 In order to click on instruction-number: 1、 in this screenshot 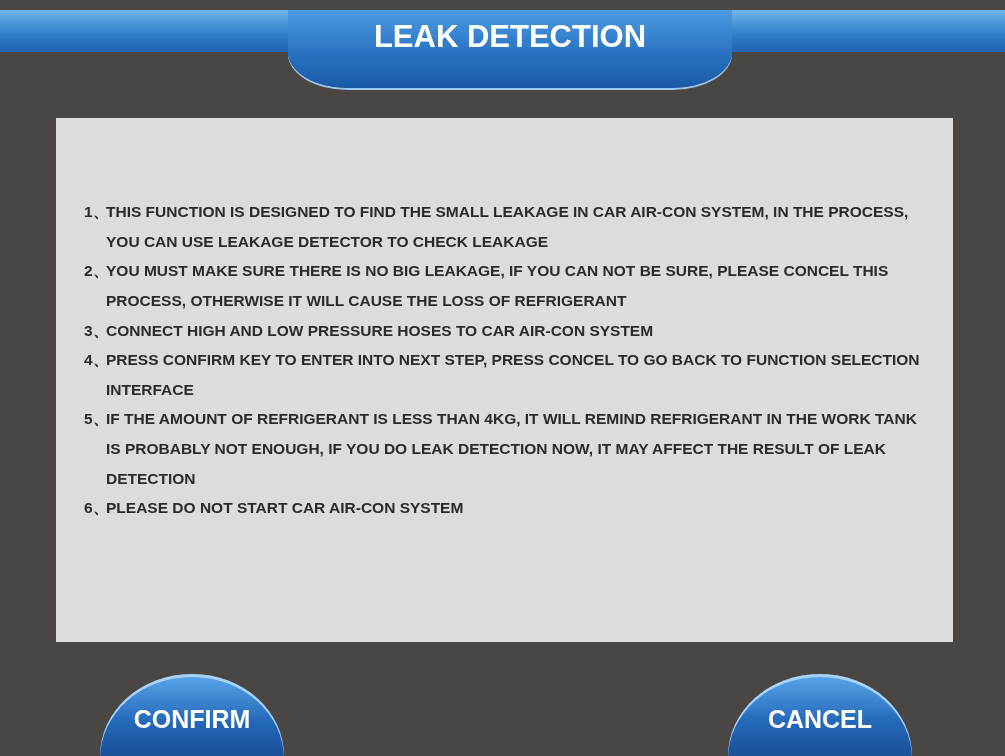, I will do `click(95, 212)`.